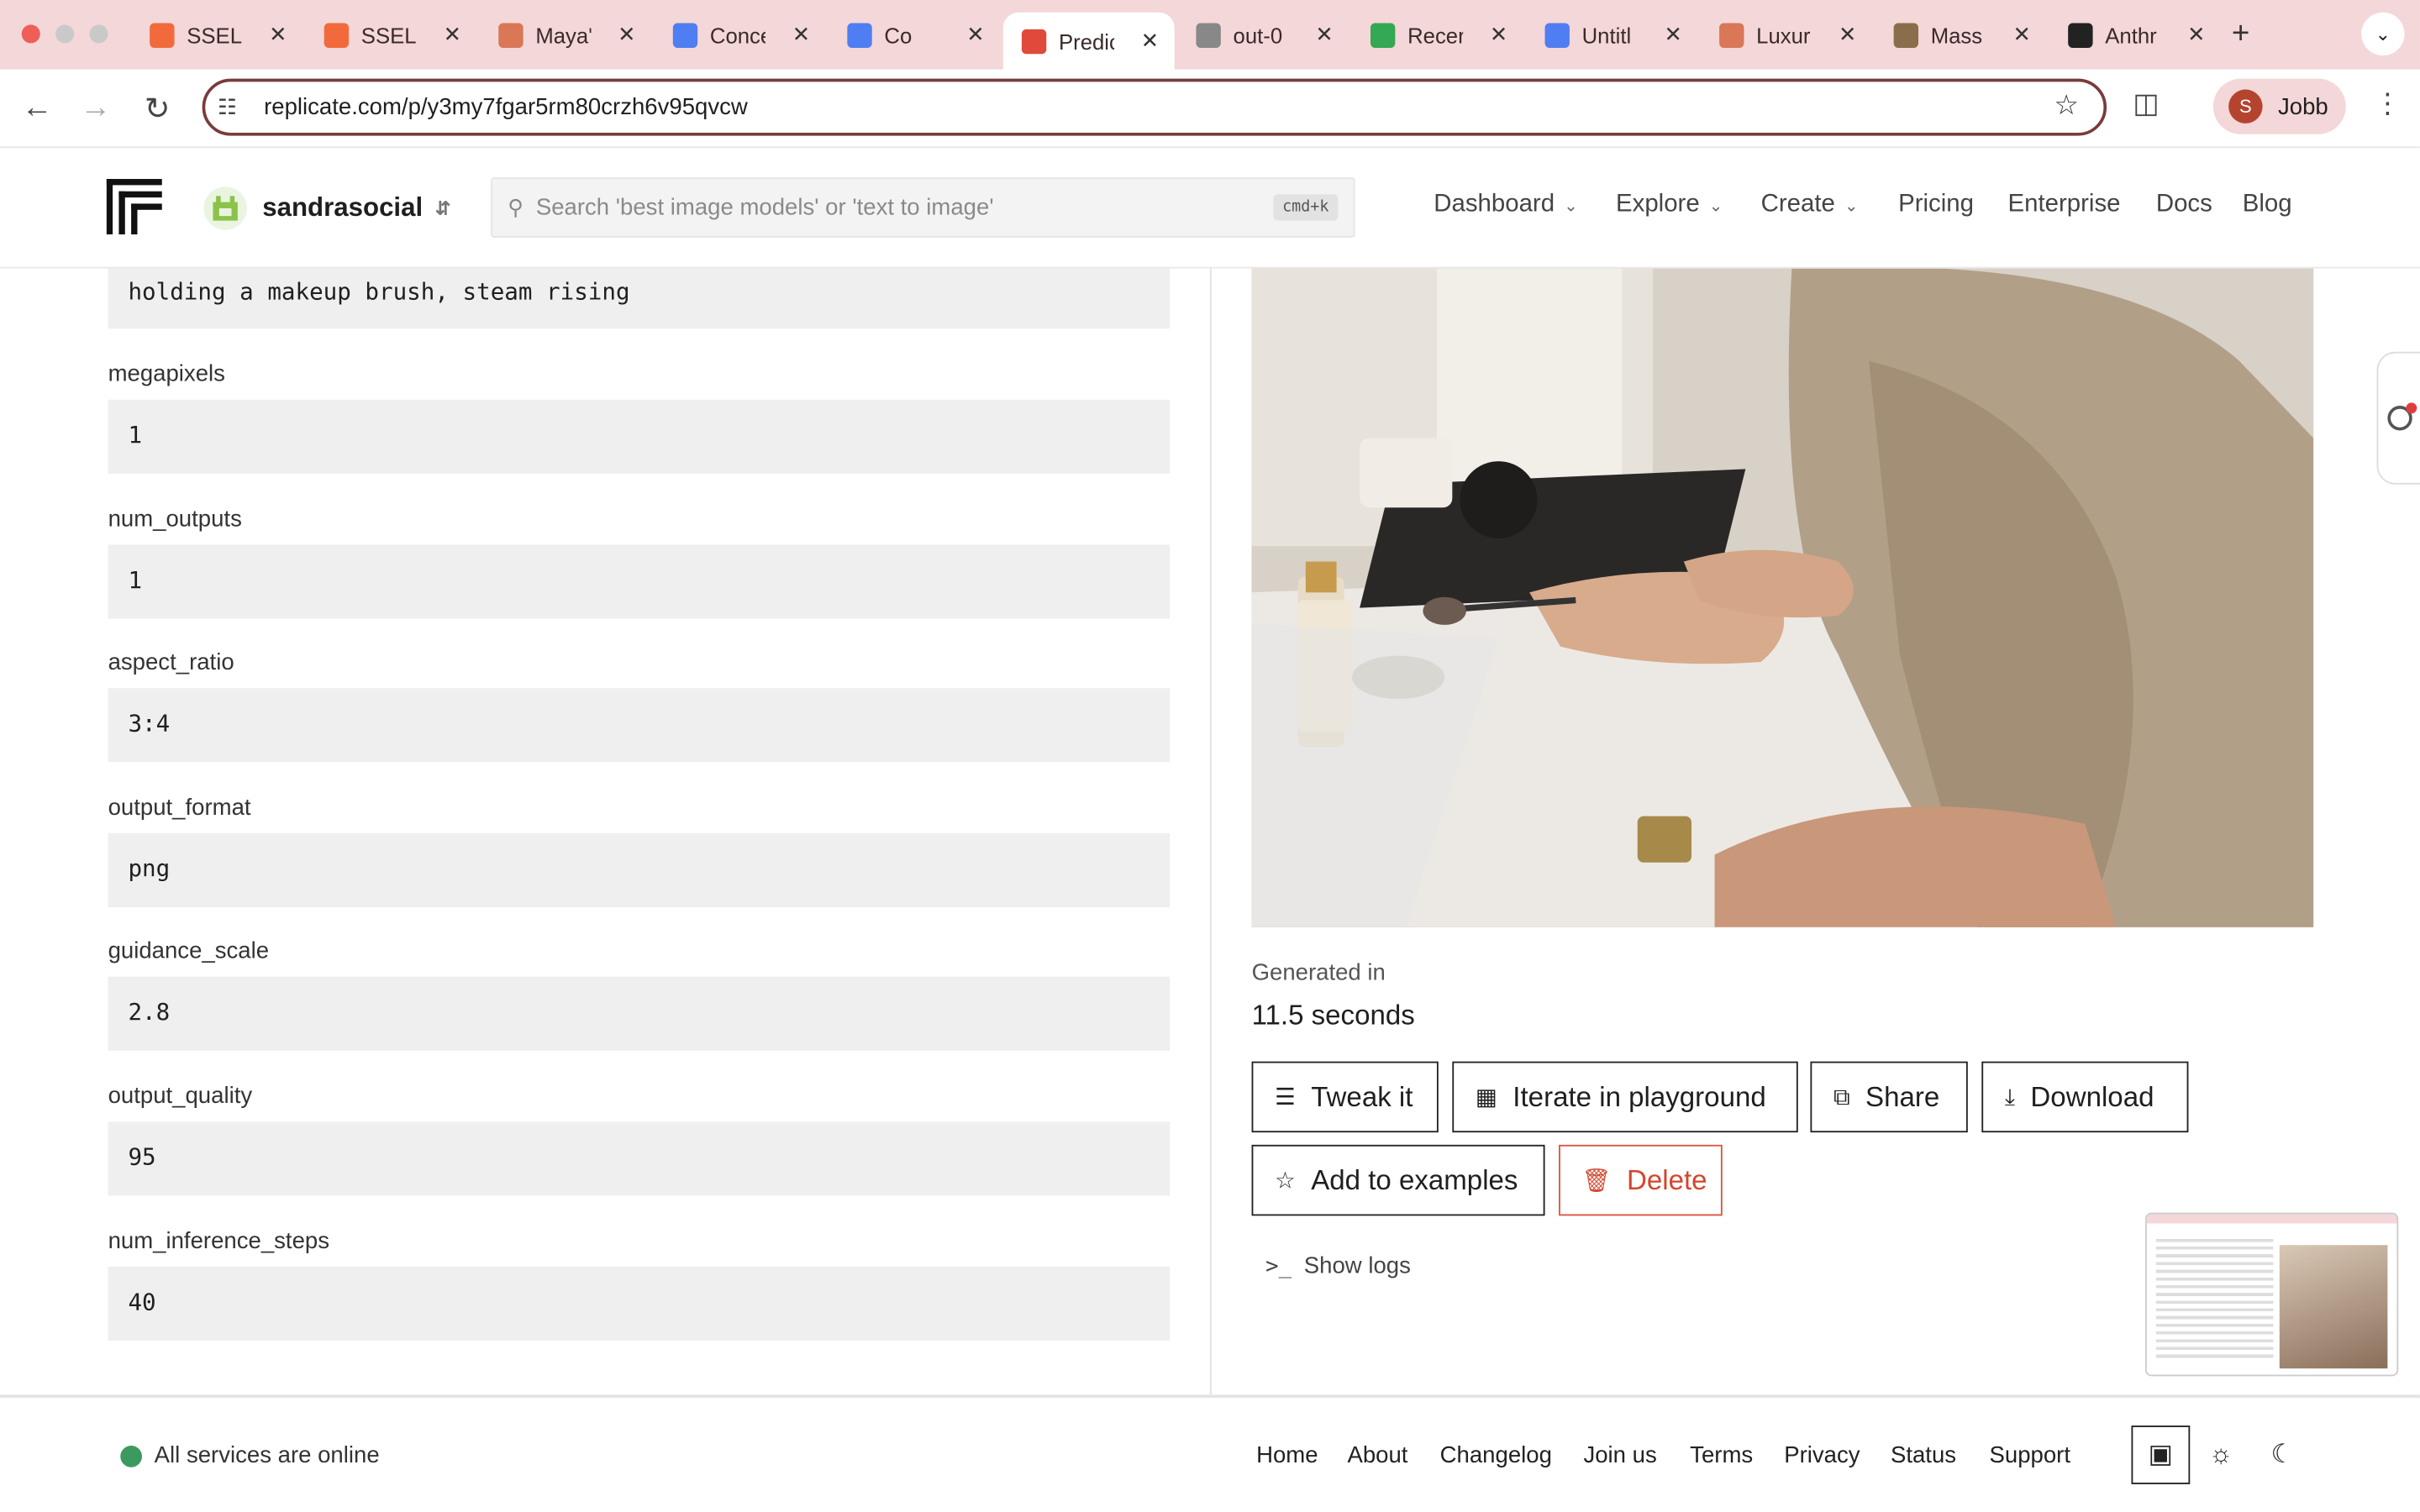 This screenshot has height=1512, width=2420. Describe the element at coordinates (1722, 1455) in the screenshot. I see `footer-link-terms: Terms` at that location.